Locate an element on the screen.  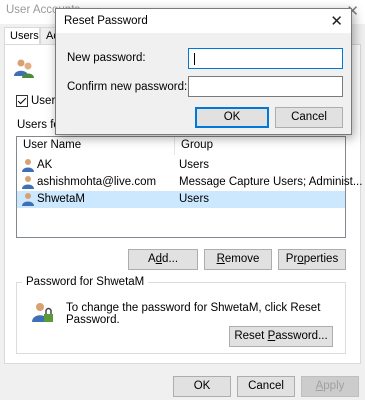
text-caret is located at coordinates (194, 59).